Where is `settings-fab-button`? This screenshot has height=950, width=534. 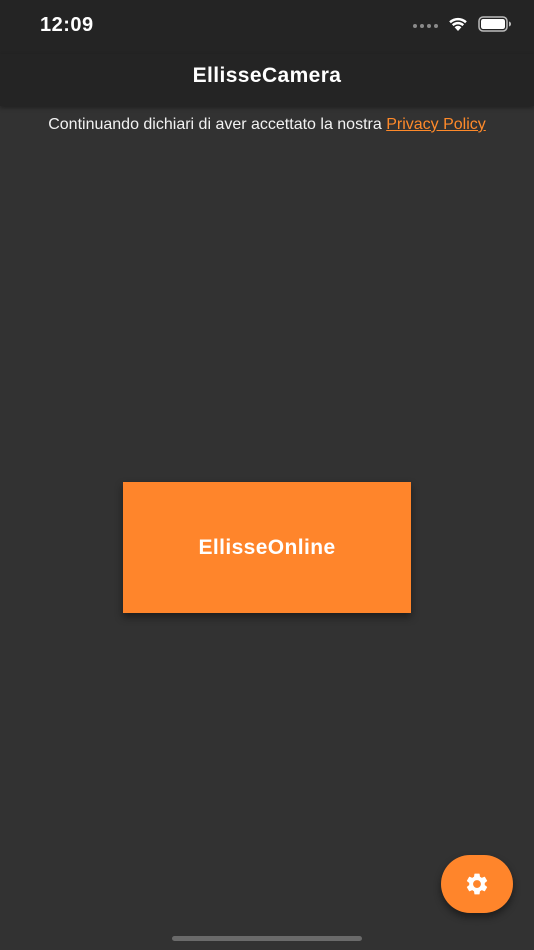
settings-fab-button is located at coordinates (477, 884).